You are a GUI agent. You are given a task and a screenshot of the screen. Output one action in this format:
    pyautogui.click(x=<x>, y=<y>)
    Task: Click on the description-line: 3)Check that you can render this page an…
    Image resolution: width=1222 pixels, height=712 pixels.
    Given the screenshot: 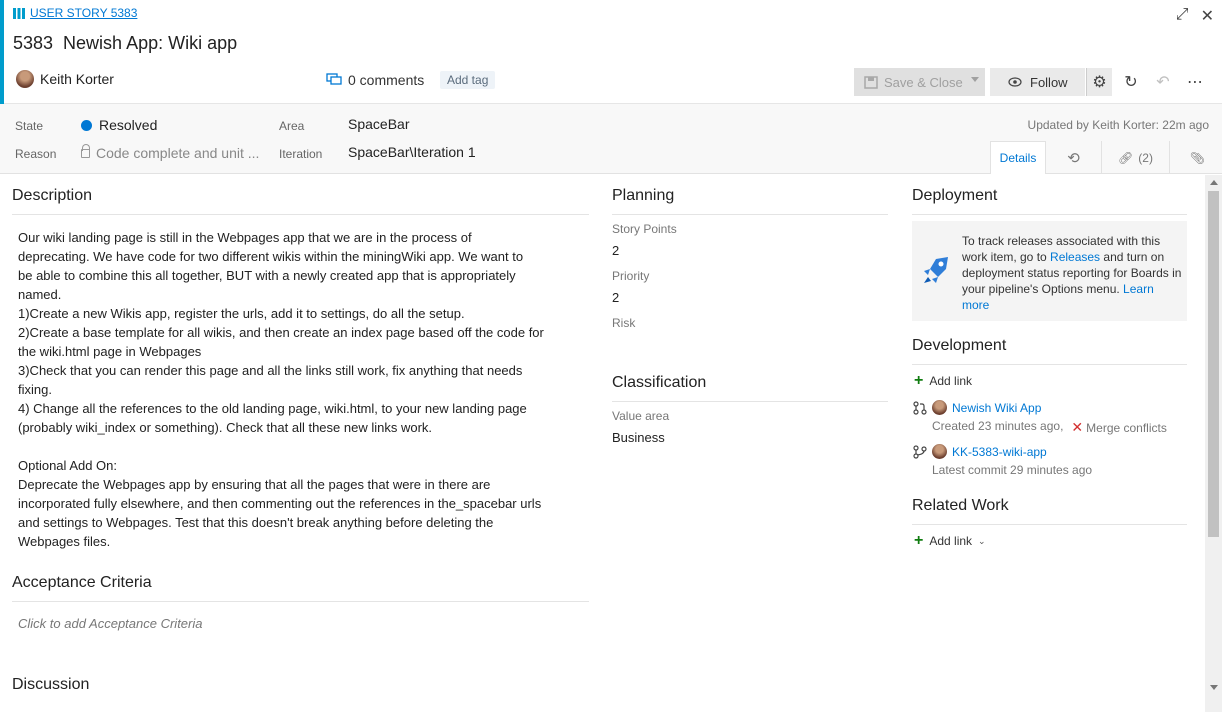 What is the action you would take?
    pyautogui.click(x=270, y=370)
    